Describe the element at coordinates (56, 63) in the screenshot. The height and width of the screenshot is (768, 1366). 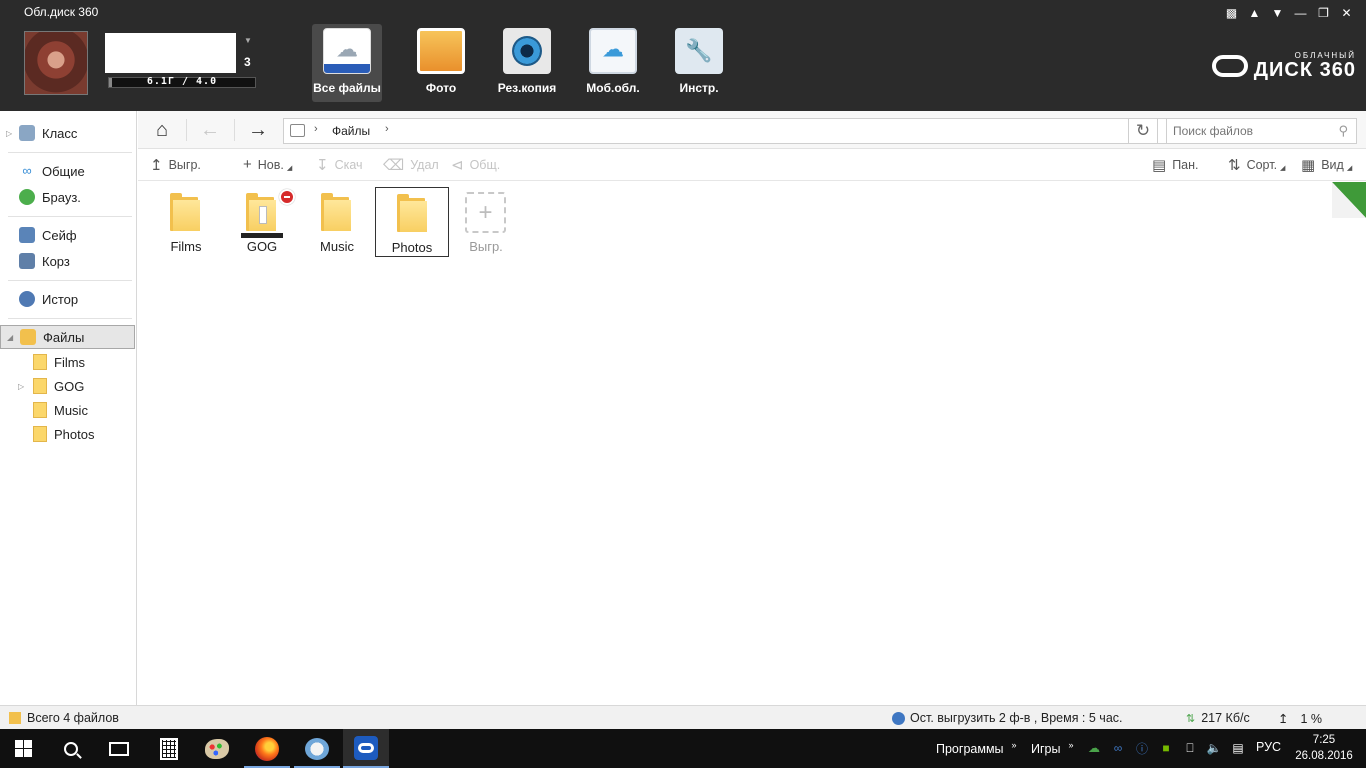
I see `avatar` at that location.